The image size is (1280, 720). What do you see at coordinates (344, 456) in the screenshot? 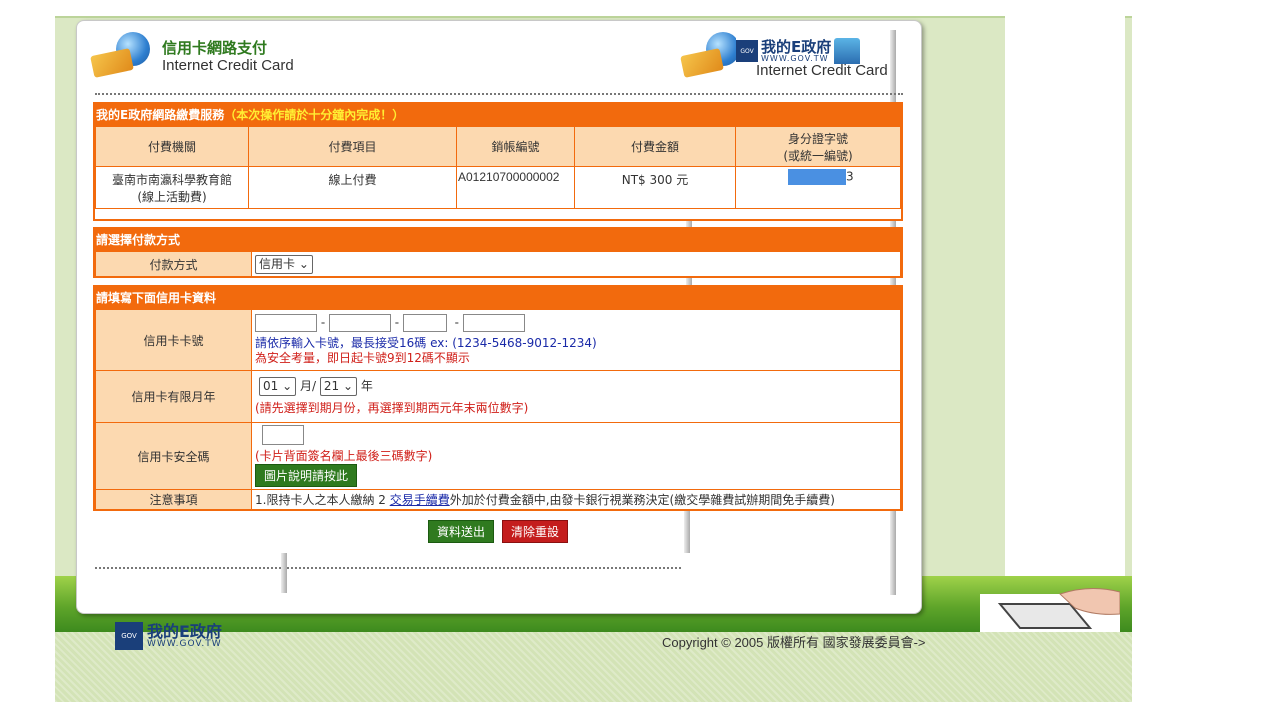
I see `cvv-hint: (卡片背面簽名欄上最後三碼數字)` at bounding box center [344, 456].